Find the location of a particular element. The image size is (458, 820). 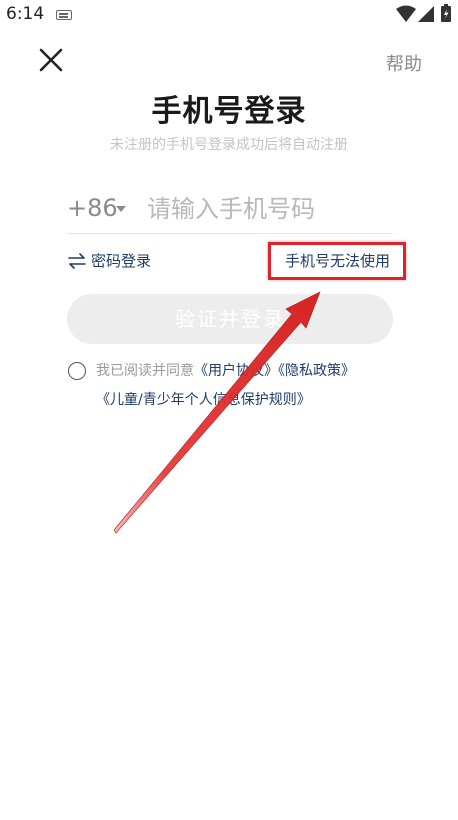

status-time: 6:14 is located at coordinates (25, 14).